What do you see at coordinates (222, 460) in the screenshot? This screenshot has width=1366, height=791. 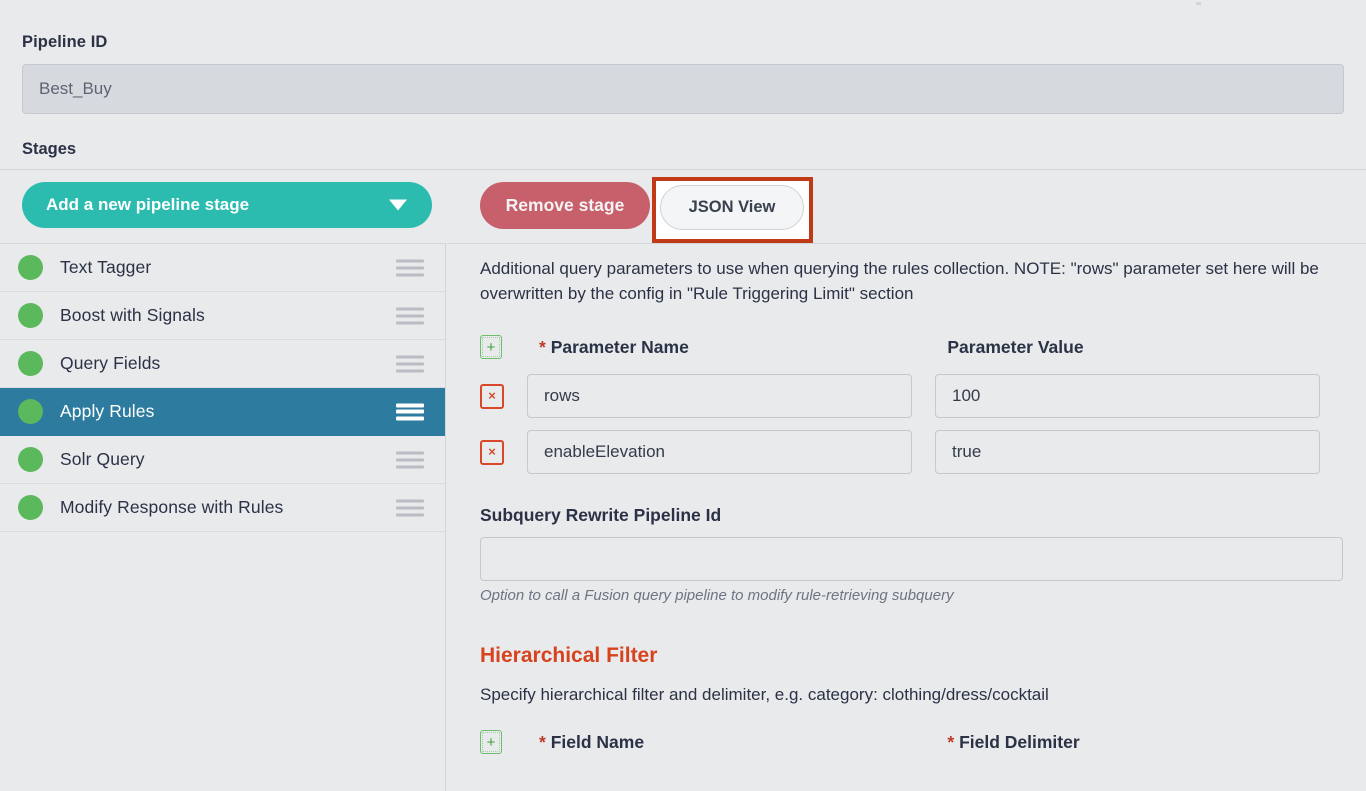 I see `sidebar-item-solr-query: Solr Query` at bounding box center [222, 460].